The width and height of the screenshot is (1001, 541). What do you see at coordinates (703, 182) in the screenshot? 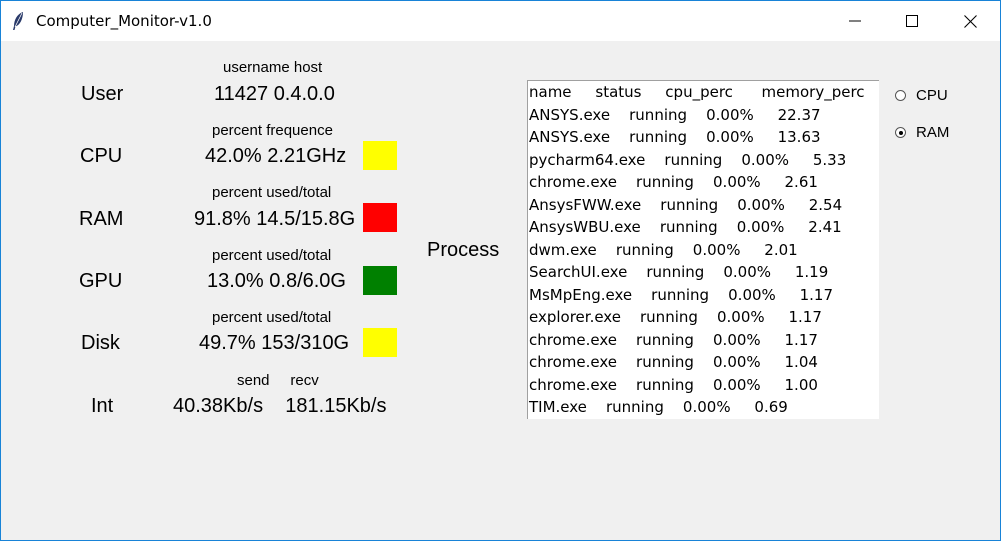
I see `process-list-item: chrome.exe running 0.00% 2.61` at bounding box center [703, 182].